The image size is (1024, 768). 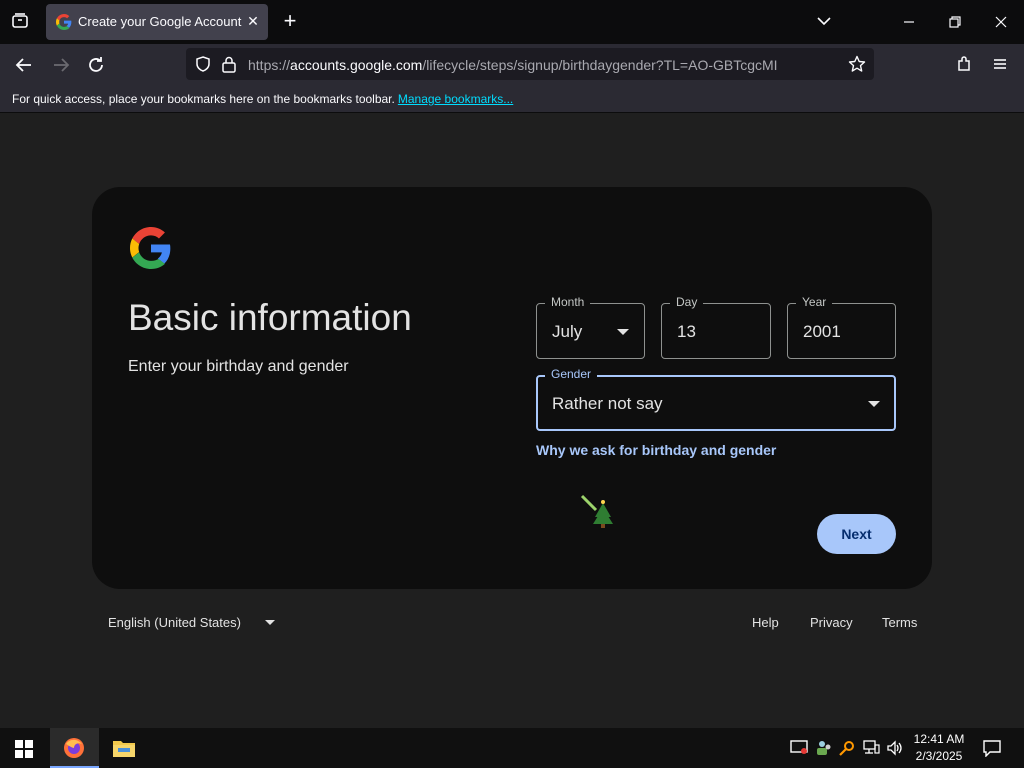 I want to click on extensions-icon, so click(x=965, y=65).